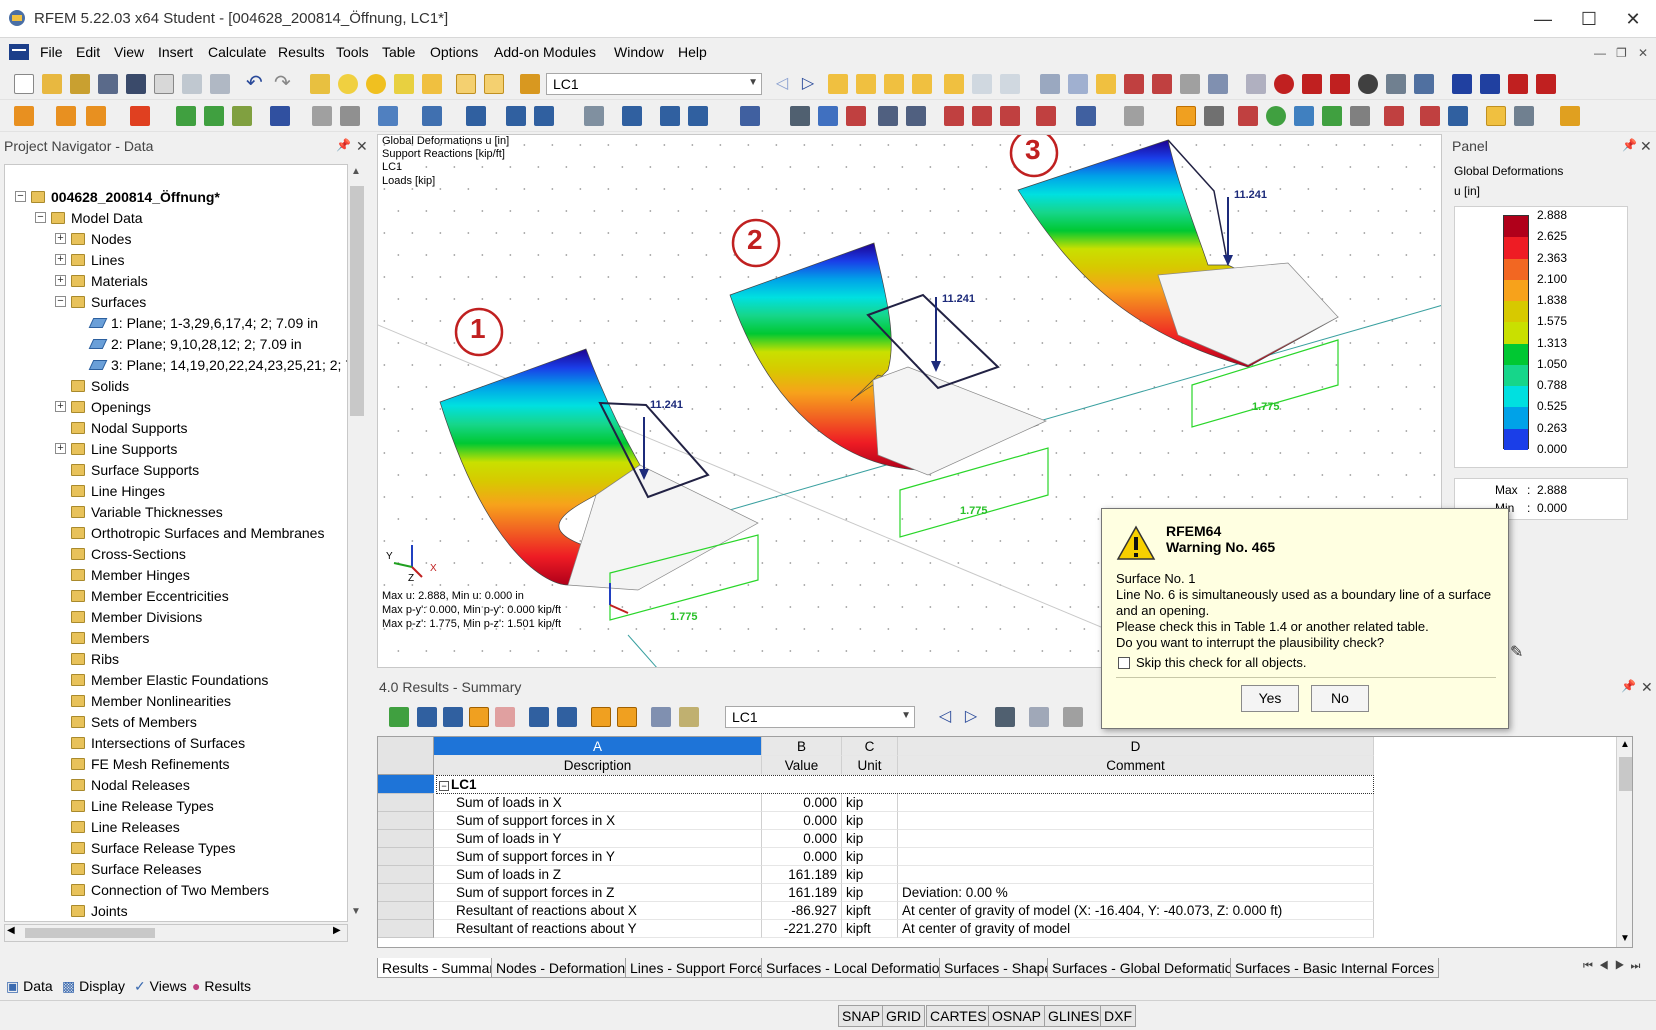 The width and height of the screenshot is (1656, 1030). I want to click on value-cell: -221.270, so click(802, 929).